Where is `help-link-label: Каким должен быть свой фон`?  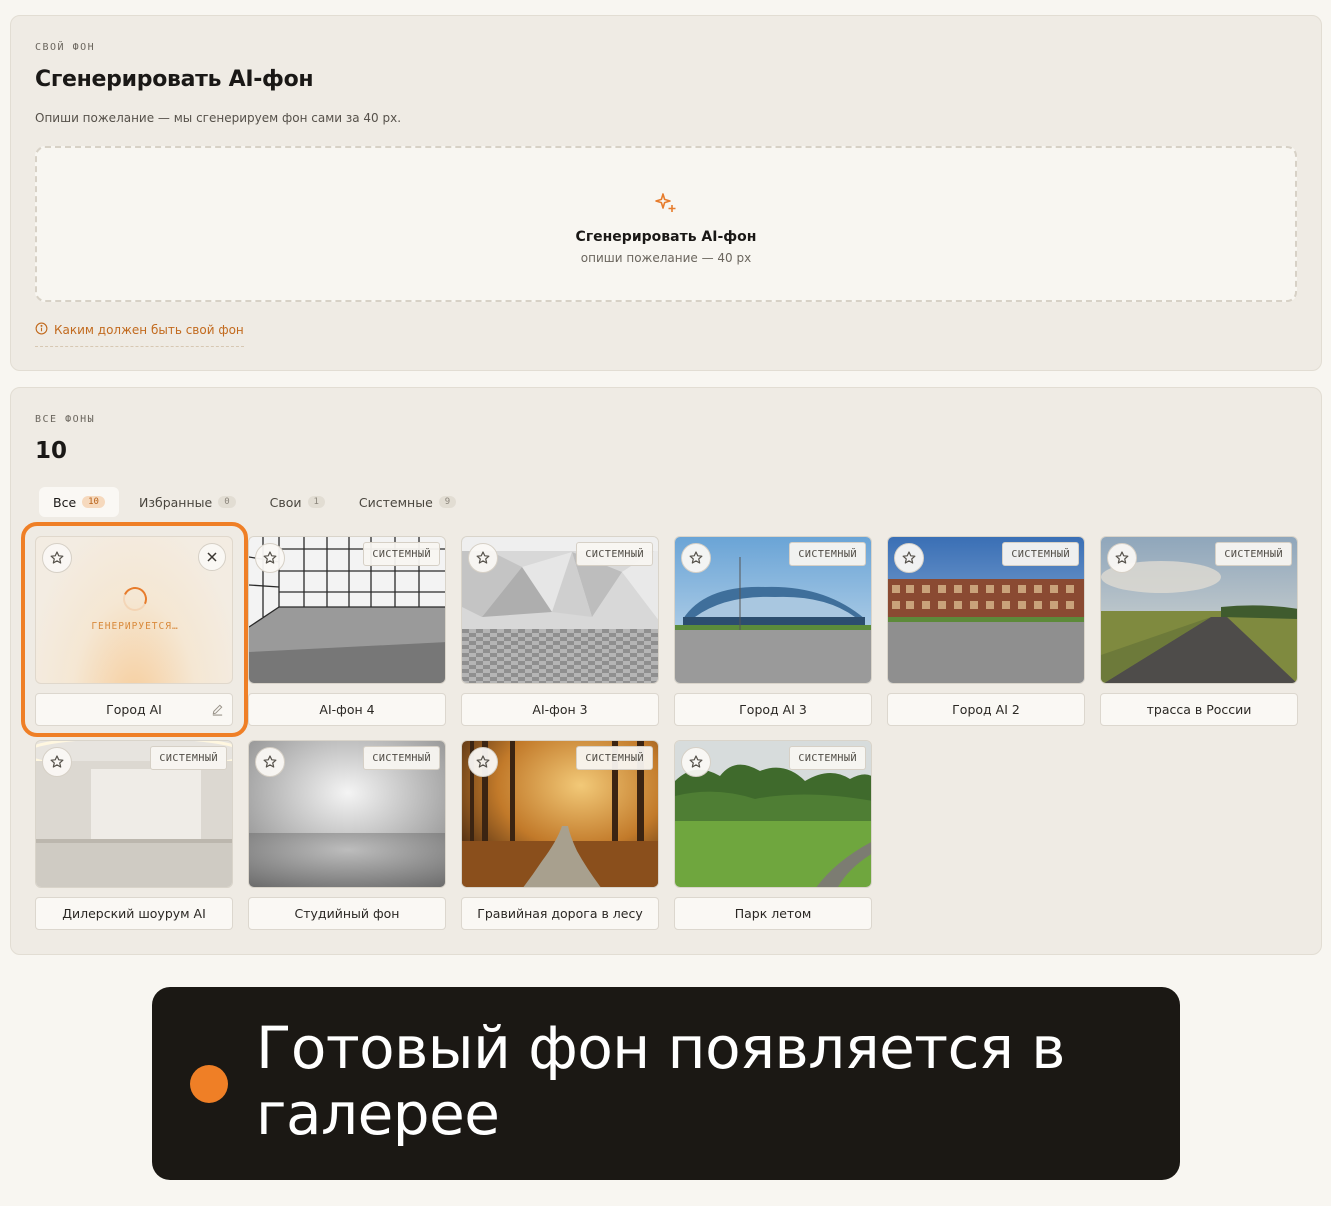
help-link-label: Каким должен быть свой фон is located at coordinates (149, 330).